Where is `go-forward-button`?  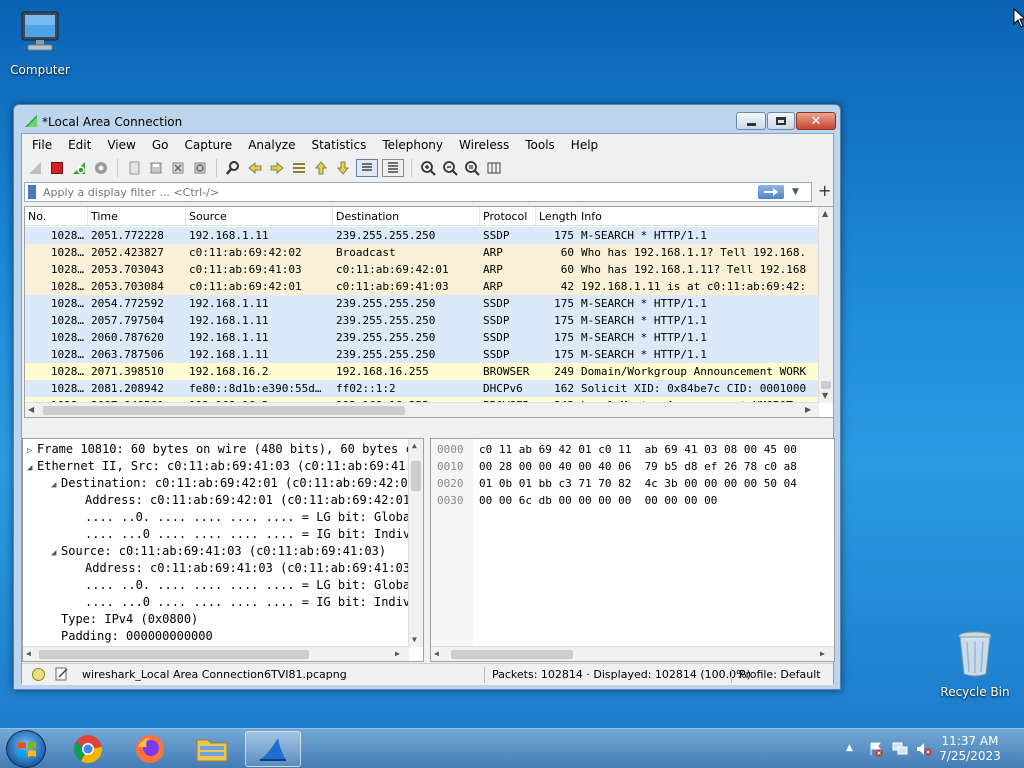 go-forward-button is located at coordinates (277, 168).